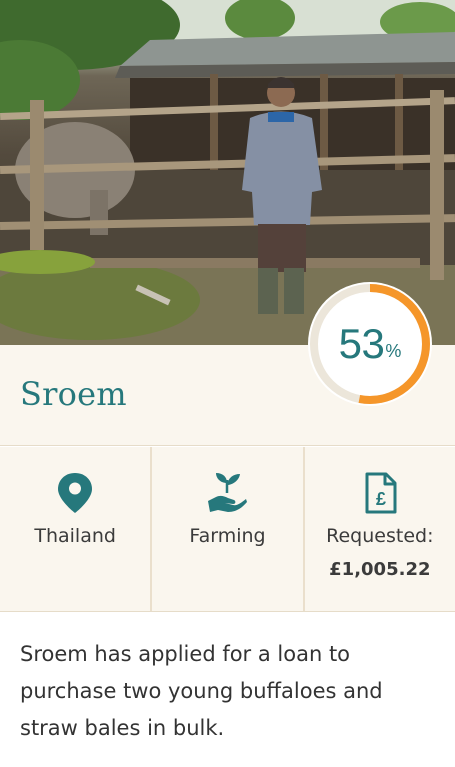 The height and width of the screenshot is (767, 455). Describe the element at coordinates (75, 493) in the screenshot. I see `location-pin-icon` at that location.